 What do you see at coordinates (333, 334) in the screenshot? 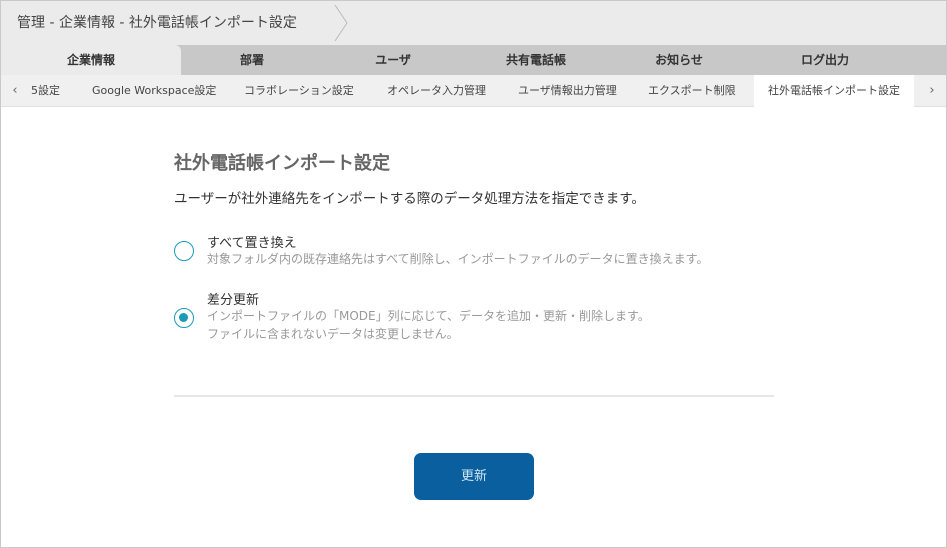
I see `option-description-line: ファイルに含まれないデータは変更しません。` at bounding box center [333, 334].